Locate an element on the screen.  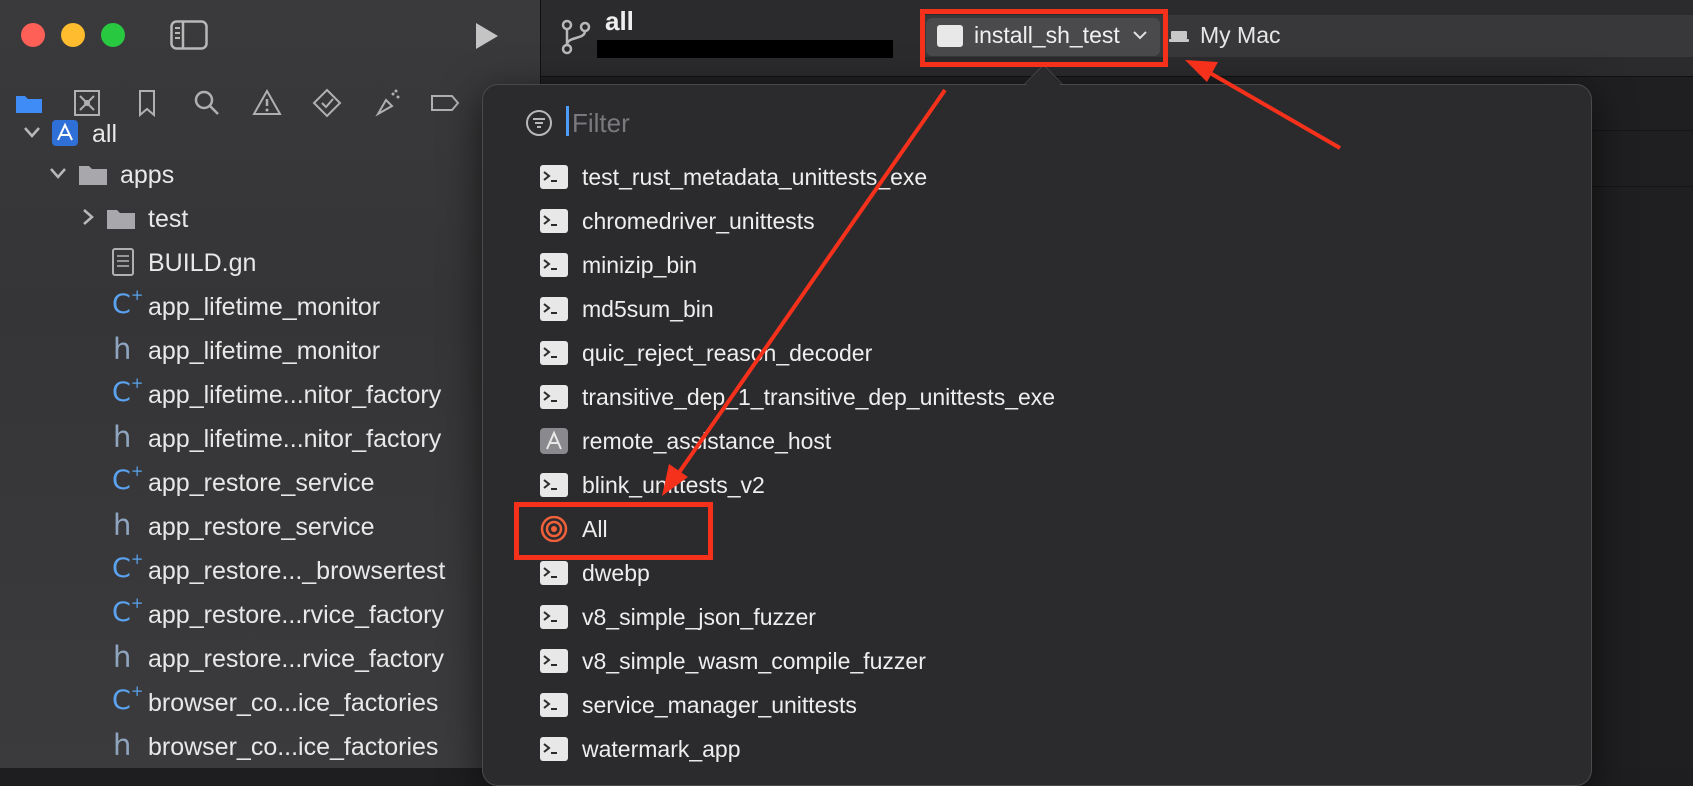
tree-item-file: BUILD.gn is located at coordinates (270, 263).